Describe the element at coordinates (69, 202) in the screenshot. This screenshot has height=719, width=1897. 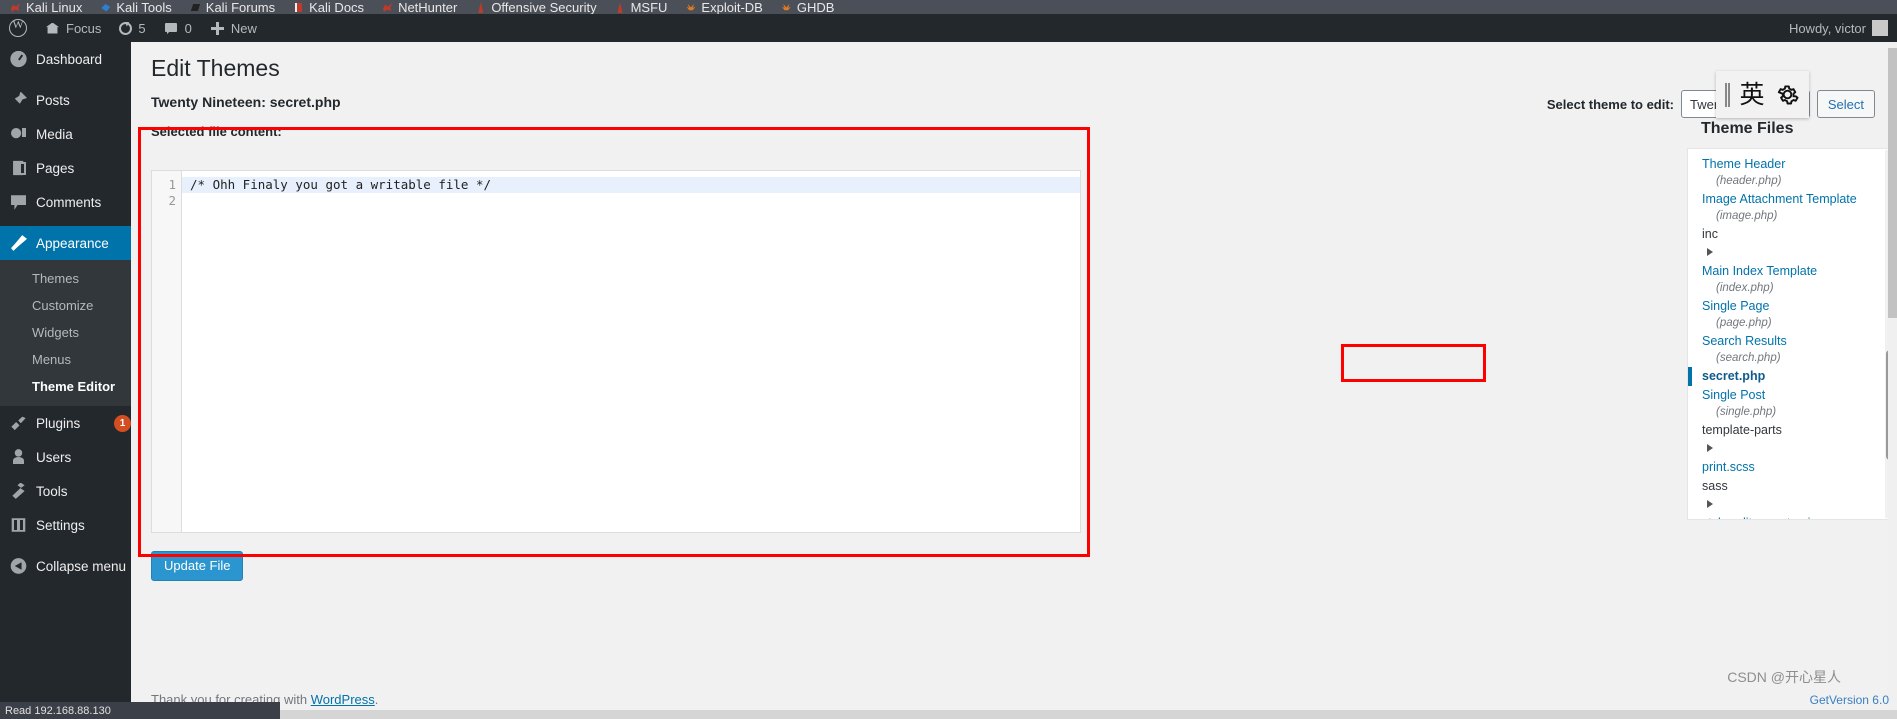
I see `sidebar-item-label: Comments` at that location.